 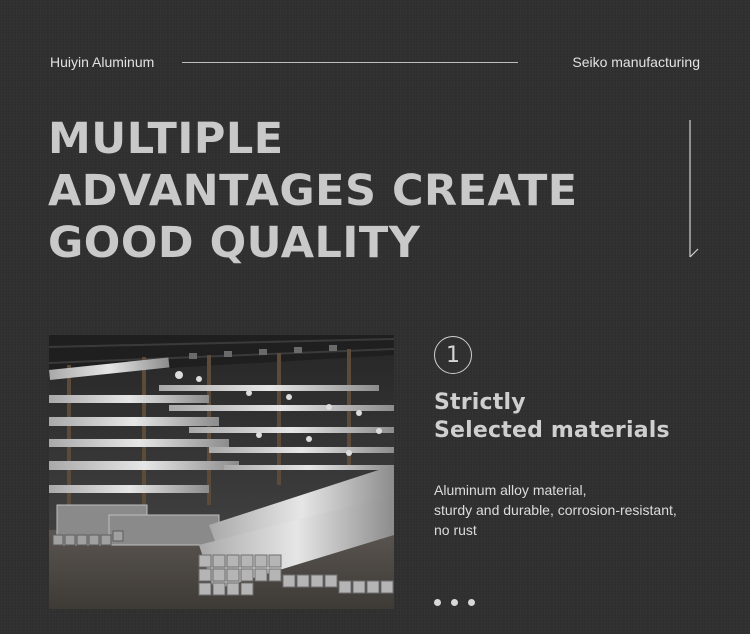 What do you see at coordinates (692, 190) in the screenshot?
I see `down-arrow-line-icon` at bounding box center [692, 190].